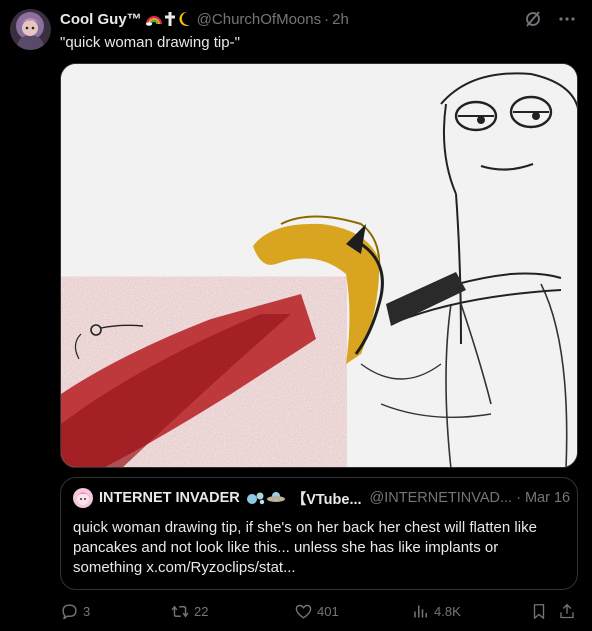 The image size is (592, 631). I want to click on grok-icon, so click(533, 19).